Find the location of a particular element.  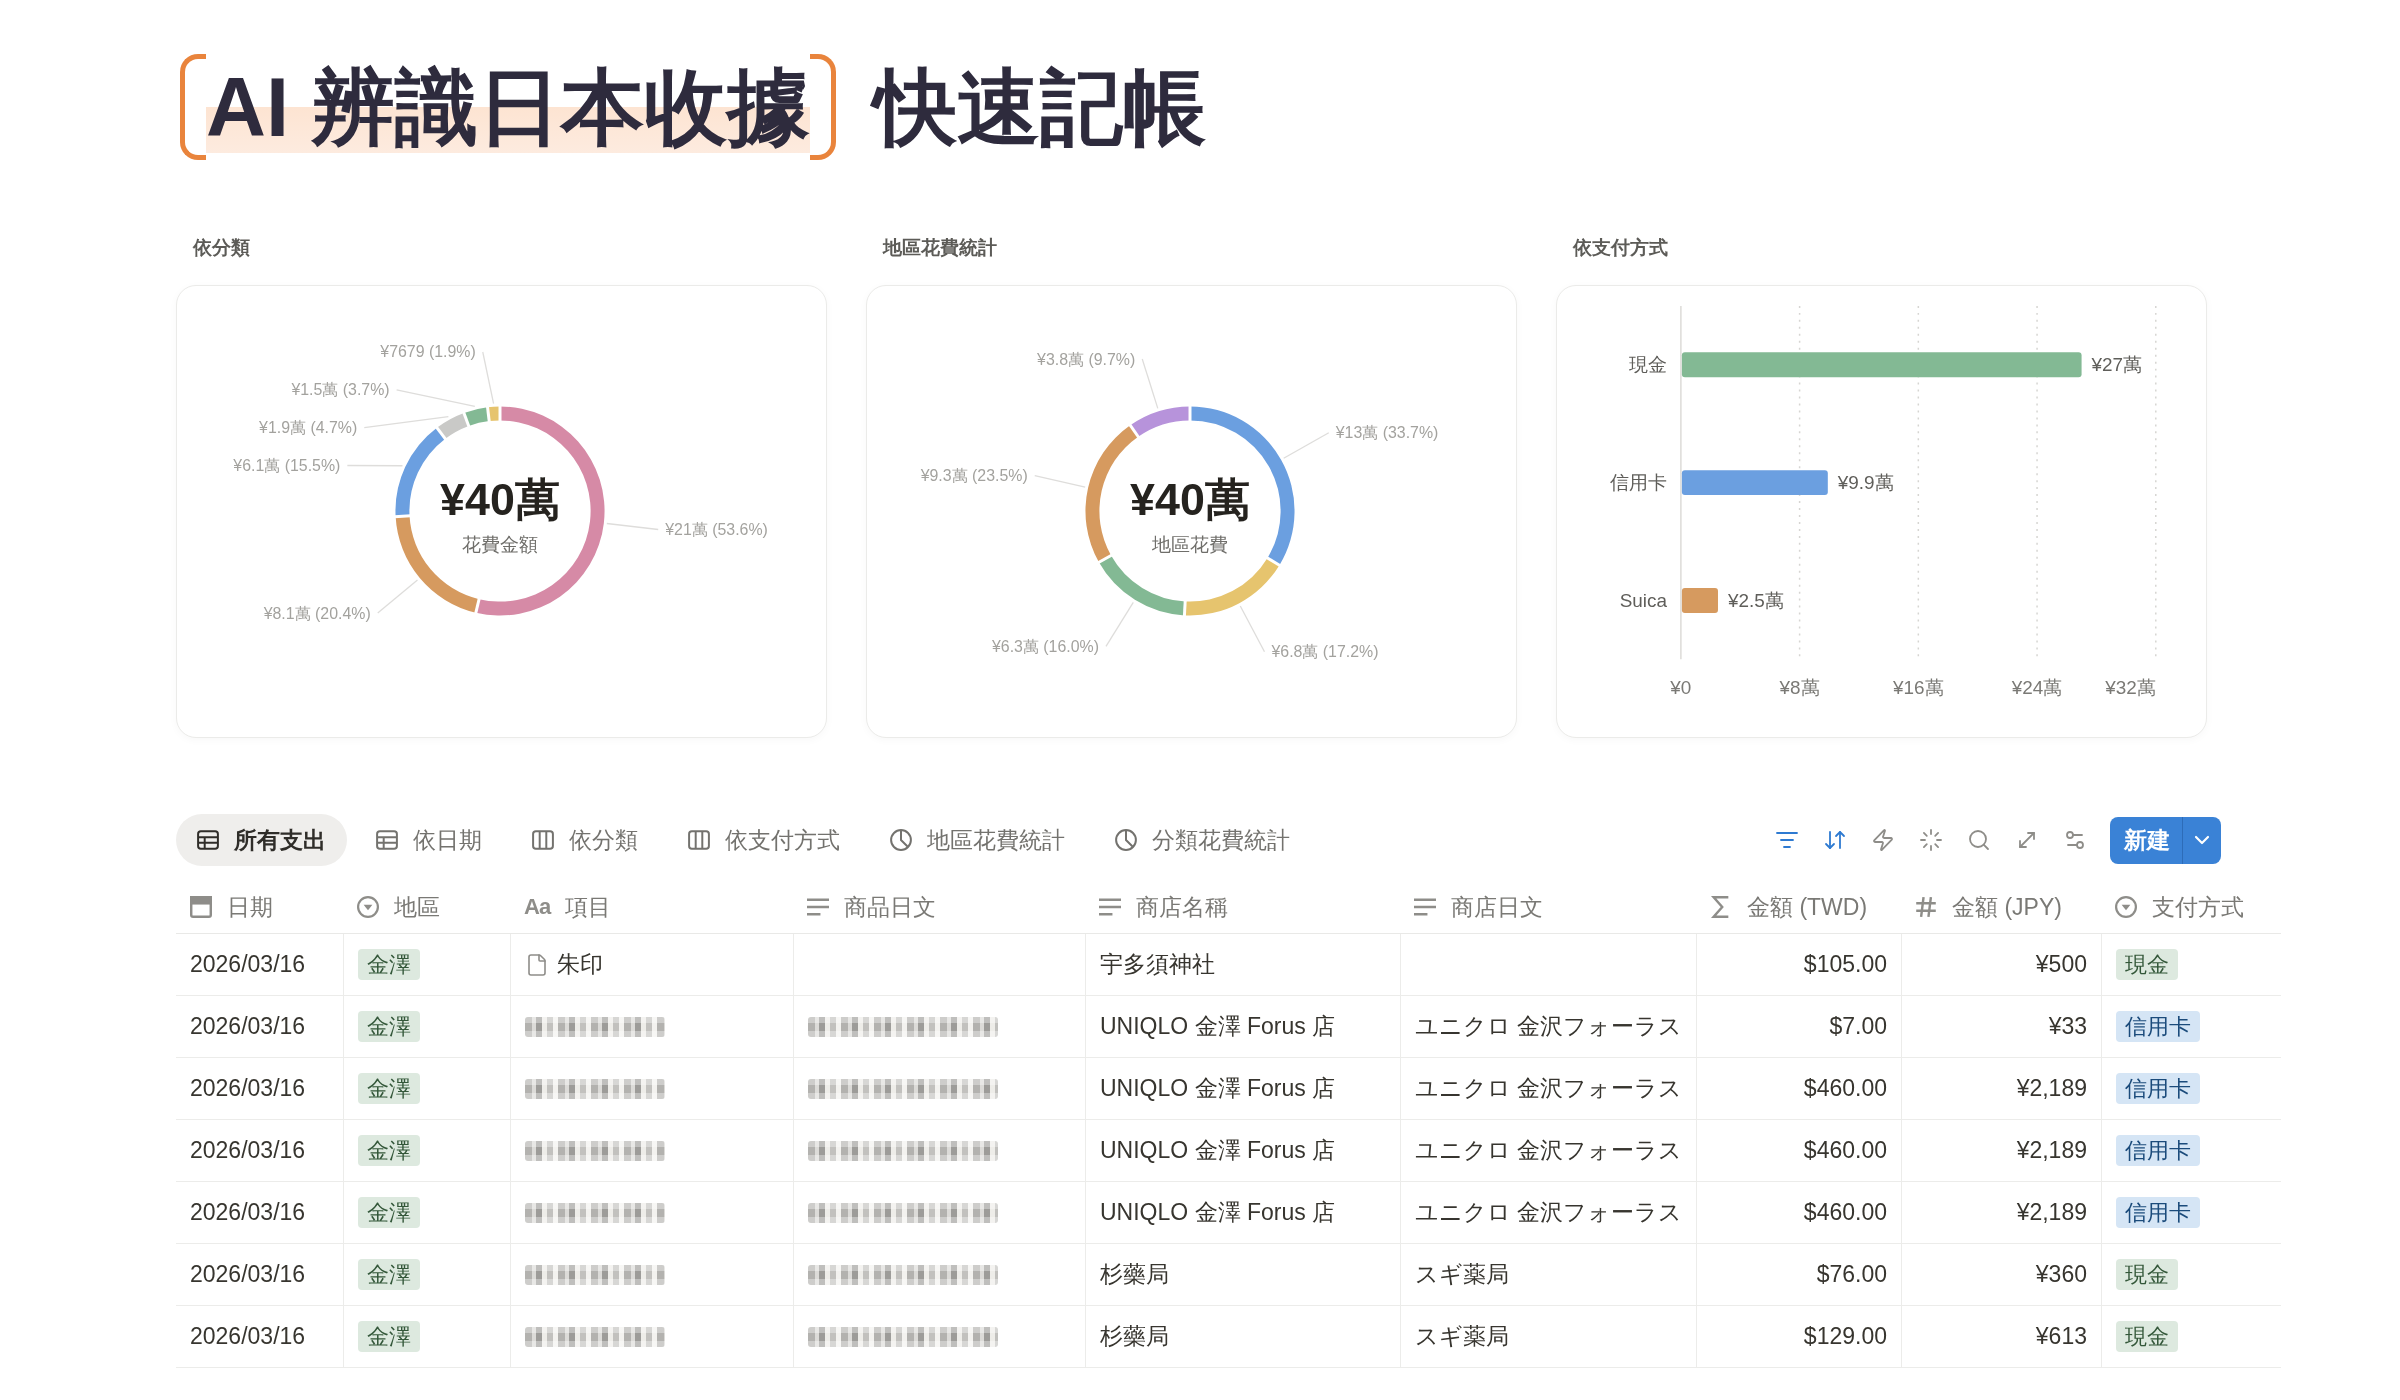

table-cell: 杉藥局 is located at coordinates (1242, 1336).